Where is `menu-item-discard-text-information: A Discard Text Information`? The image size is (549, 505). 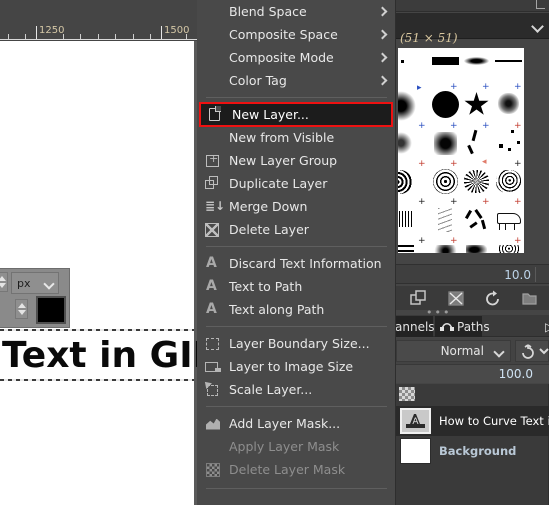
menu-item-discard-text-information: A Discard Text Information is located at coordinates (296, 263).